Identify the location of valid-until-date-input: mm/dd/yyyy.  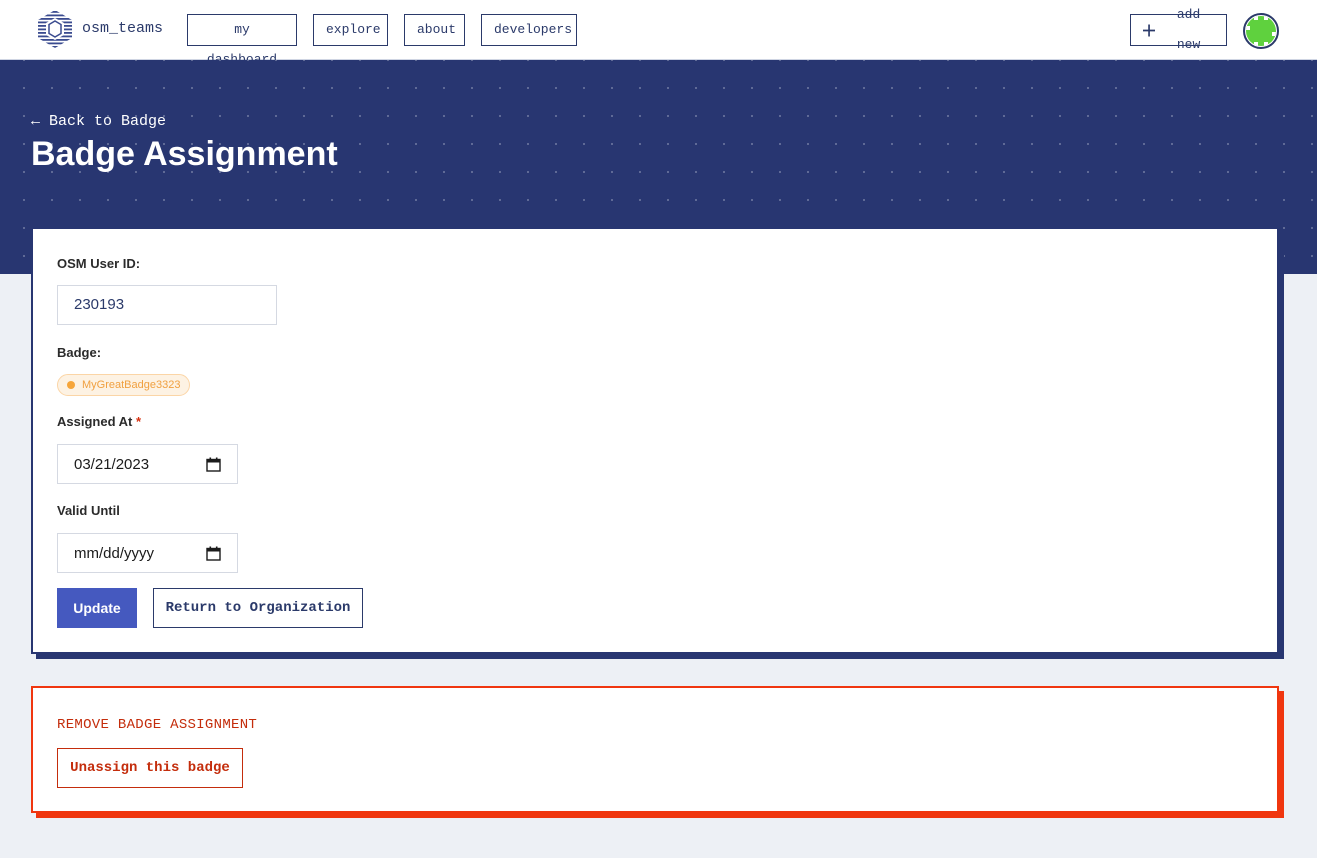
(147, 553).